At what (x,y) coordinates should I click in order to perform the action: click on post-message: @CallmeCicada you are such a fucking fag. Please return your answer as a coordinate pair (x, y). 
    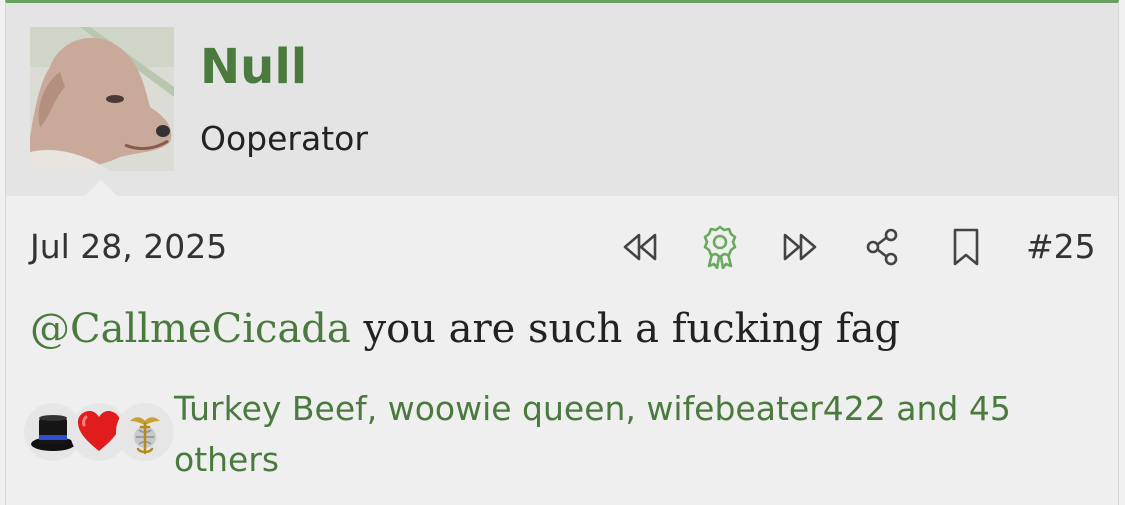
    Looking at the image, I should click on (565, 329).